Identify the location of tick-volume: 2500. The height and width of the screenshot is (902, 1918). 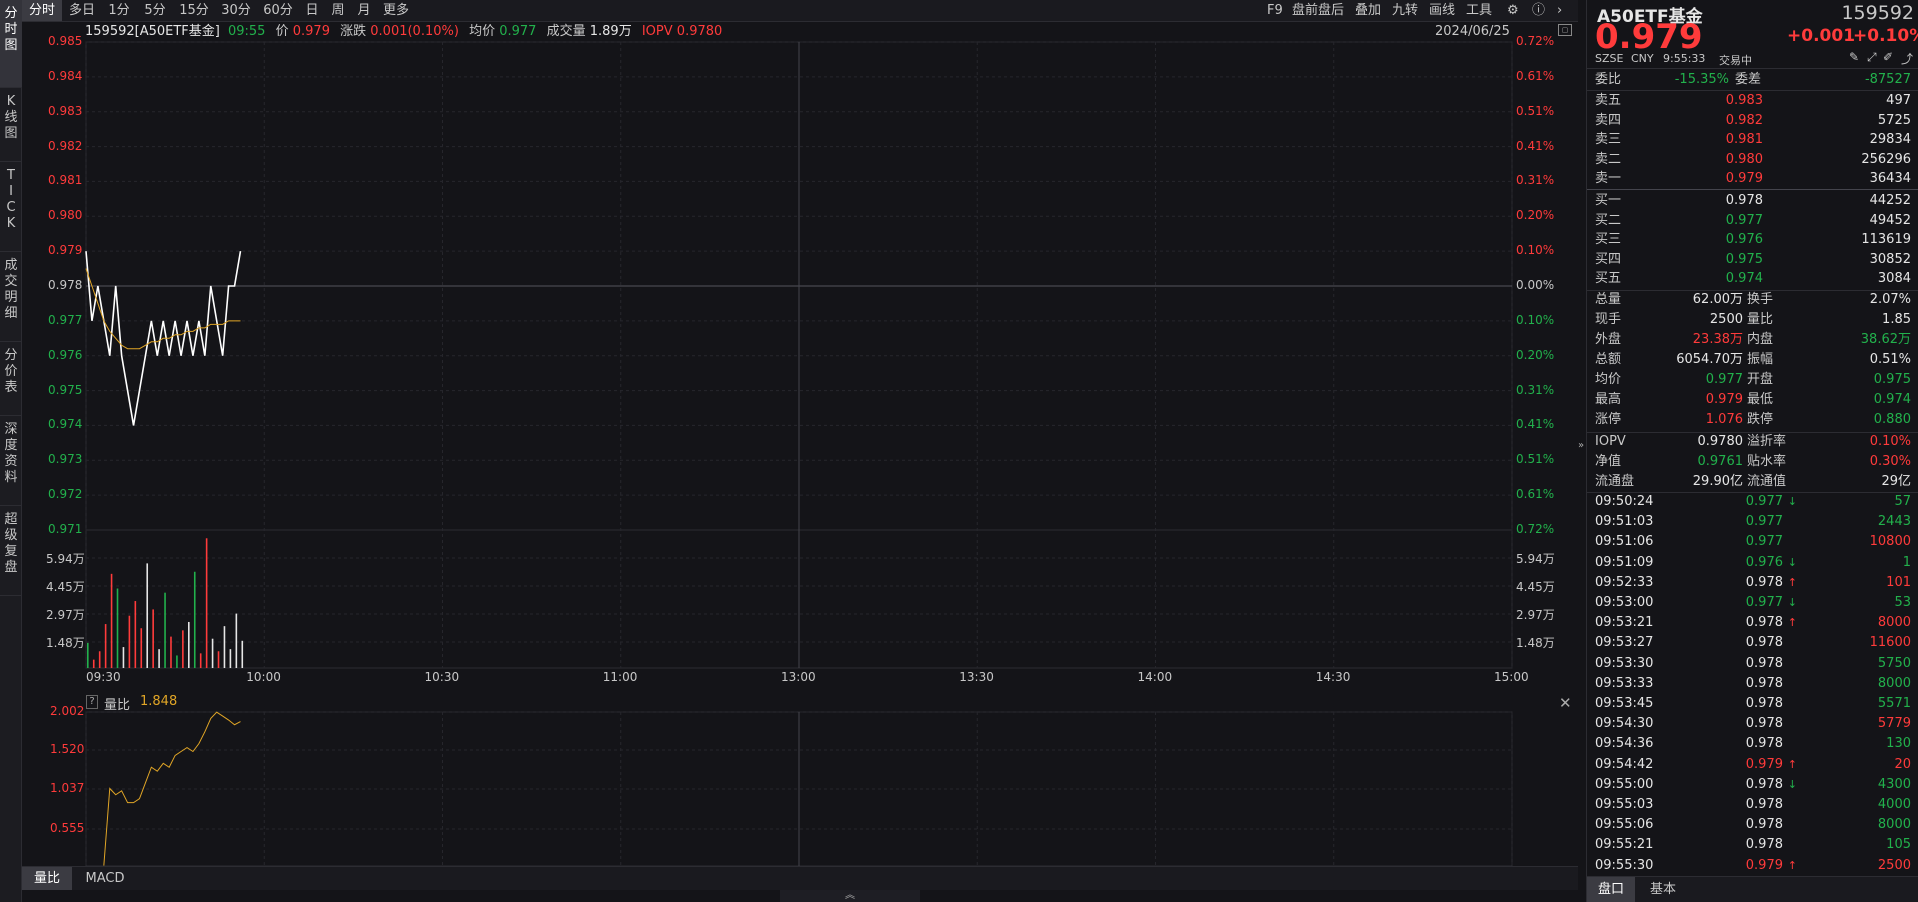
(1894, 865).